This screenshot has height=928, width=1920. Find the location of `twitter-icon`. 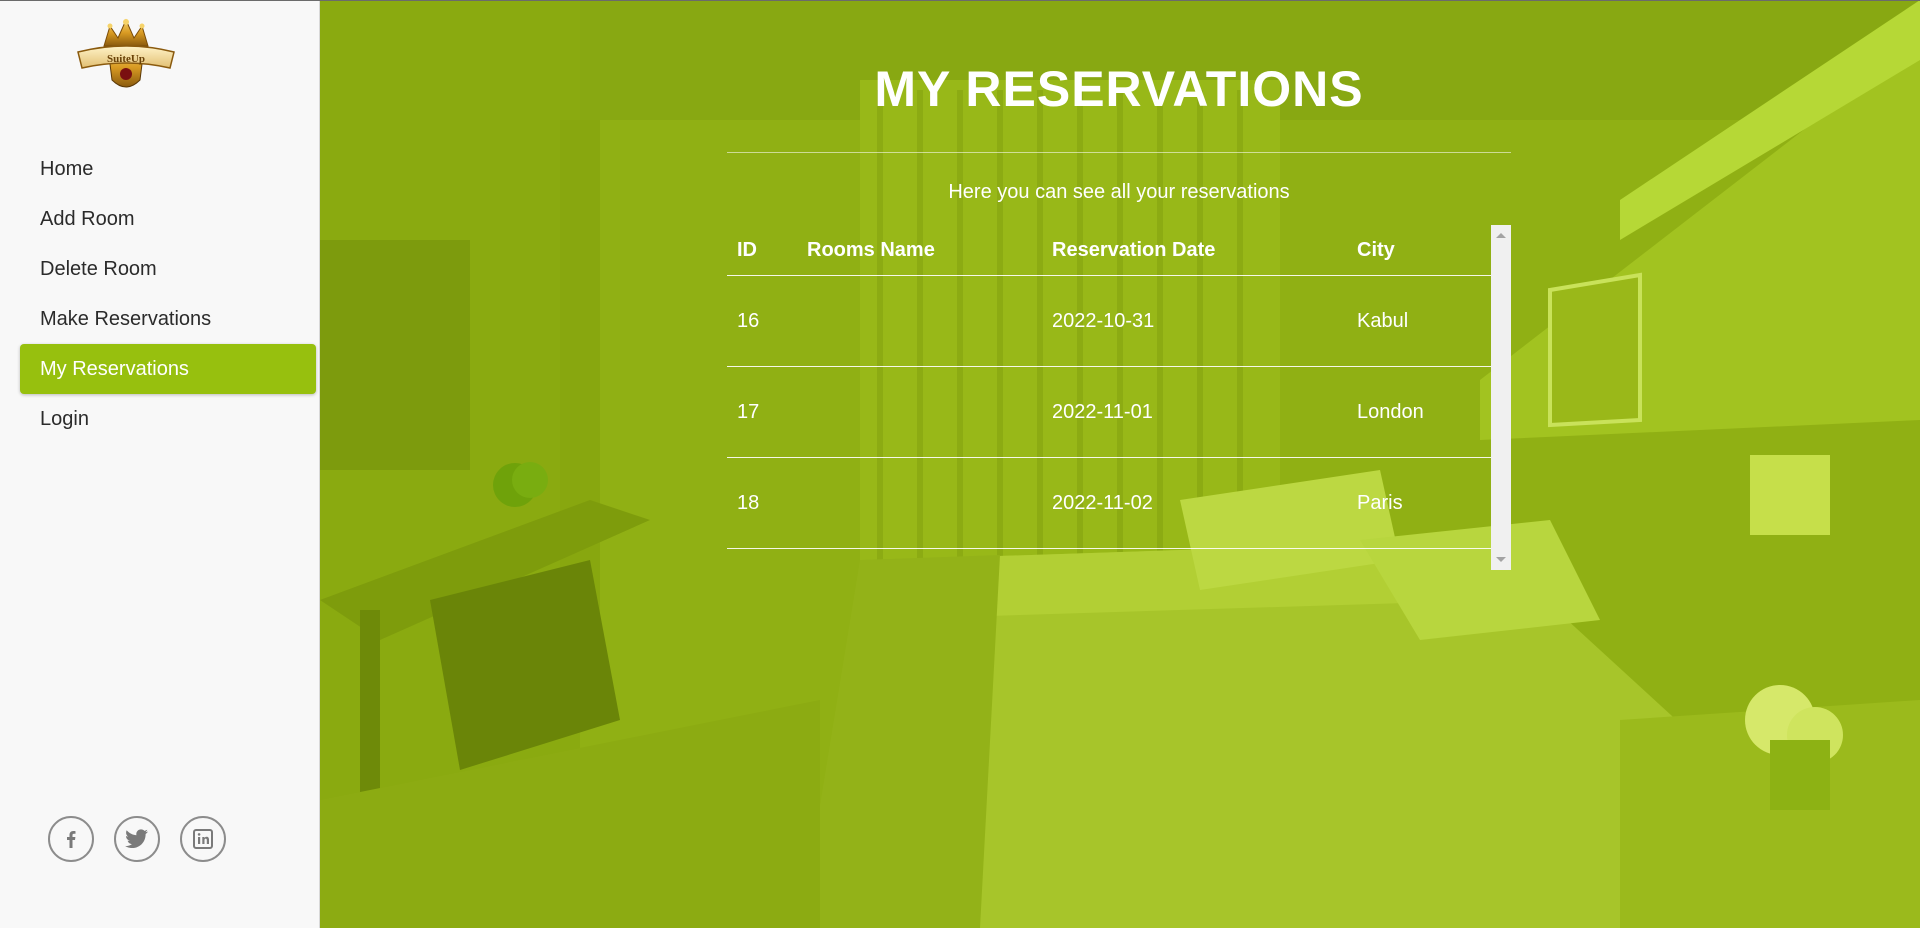

twitter-icon is located at coordinates (136, 838).